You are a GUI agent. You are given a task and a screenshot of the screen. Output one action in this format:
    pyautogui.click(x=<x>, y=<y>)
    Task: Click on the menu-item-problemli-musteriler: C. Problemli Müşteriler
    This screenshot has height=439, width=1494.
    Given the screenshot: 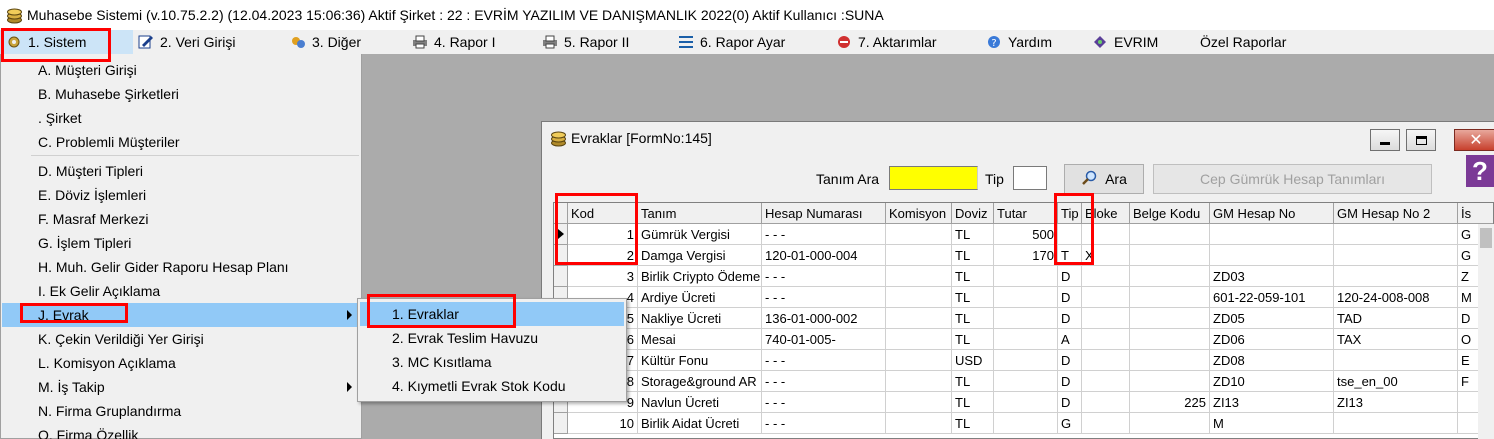 What is the action you would take?
    pyautogui.click(x=181, y=142)
    